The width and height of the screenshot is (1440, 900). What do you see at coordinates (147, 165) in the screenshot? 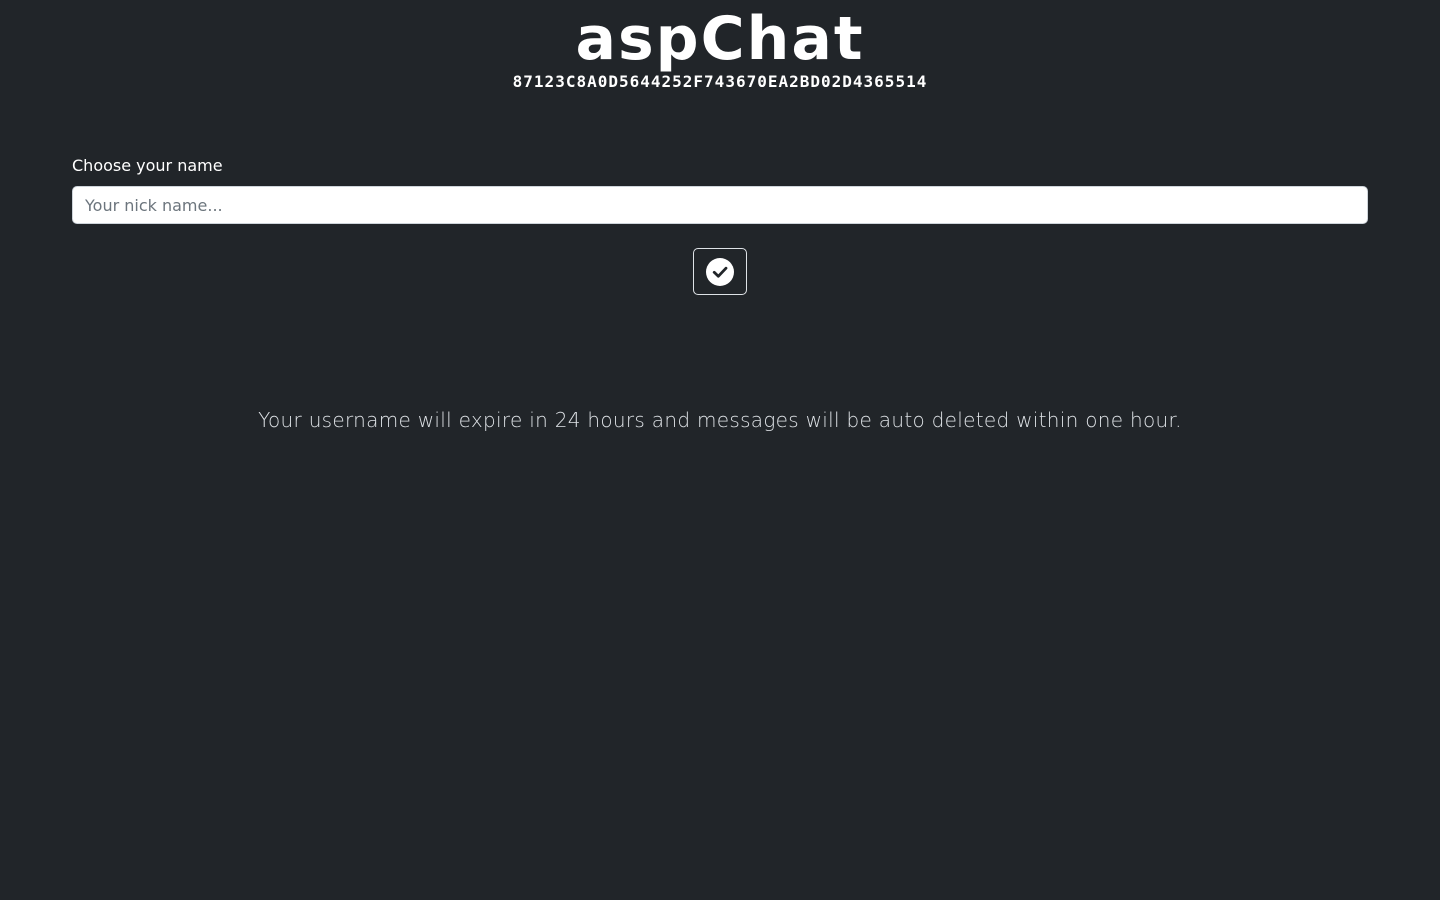
I see `nick-label: Choose your name` at bounding box center [147, 165].